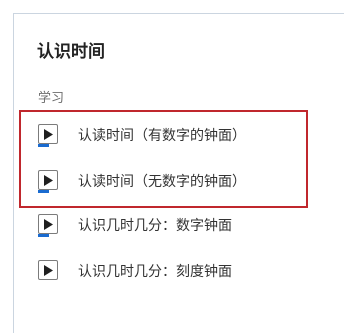 The image size is (344, 333). Describe the element at coordinates (71, 52) in the screenshot. I see `page-title: 认识时间` at that location.